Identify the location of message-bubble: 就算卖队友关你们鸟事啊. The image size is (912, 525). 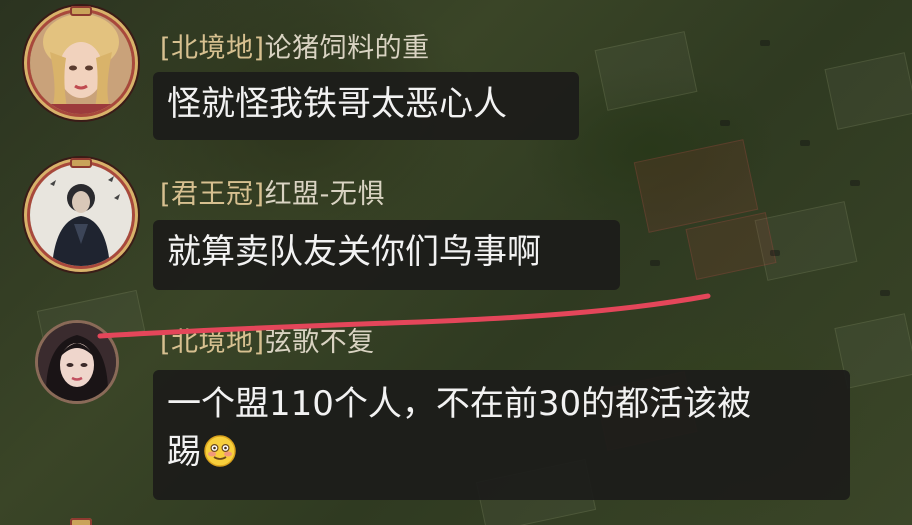
(386, 255).